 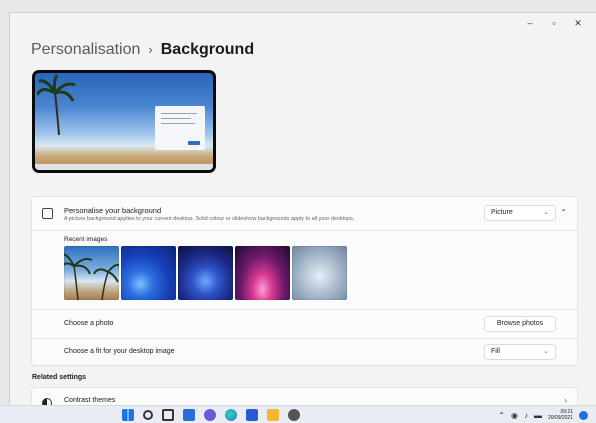 I want to click on recent-image-purple-glow, so click(x=262, y=273).